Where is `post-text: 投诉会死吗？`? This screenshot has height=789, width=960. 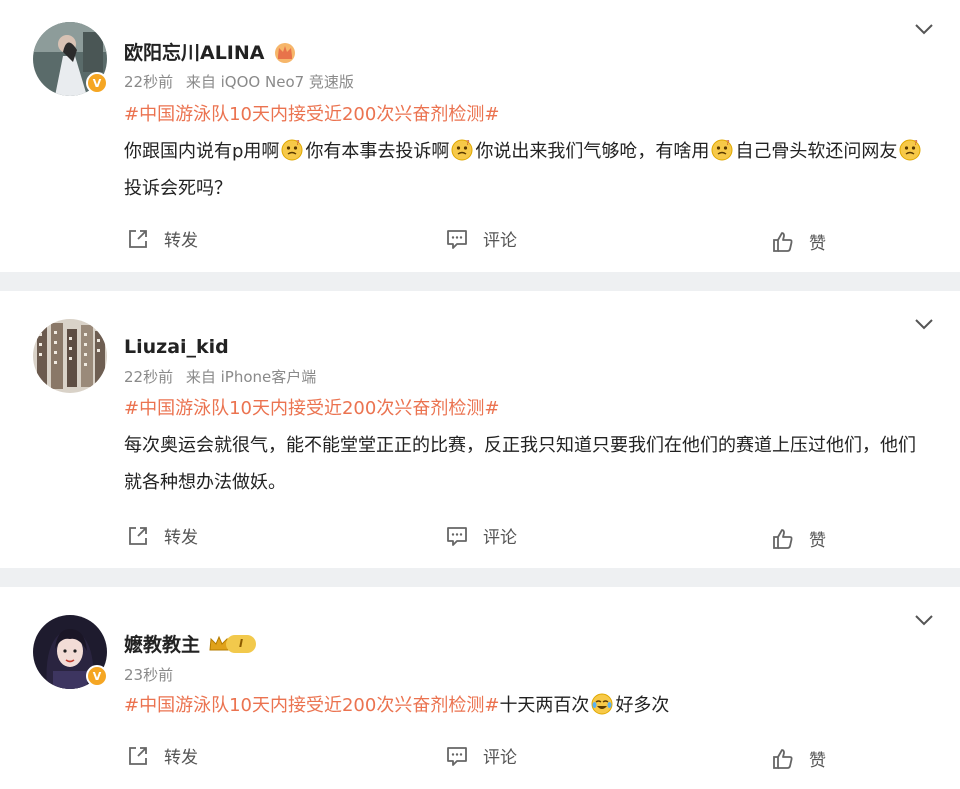
post-text: 投诉会死吗？ is located at coordinates (178, 188).